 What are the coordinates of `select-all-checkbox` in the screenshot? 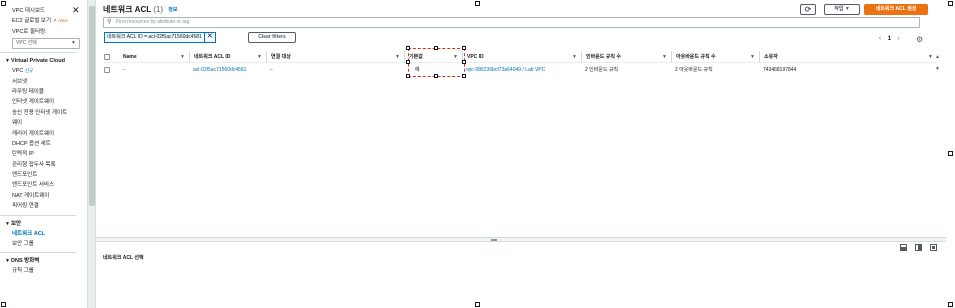 It's located at (107, 57).